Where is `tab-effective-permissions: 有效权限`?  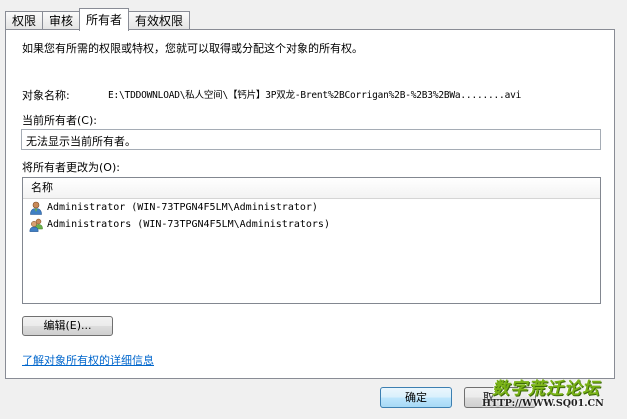 tab-effective-permissions: 有效权限 is located at coordinates (159, 20).